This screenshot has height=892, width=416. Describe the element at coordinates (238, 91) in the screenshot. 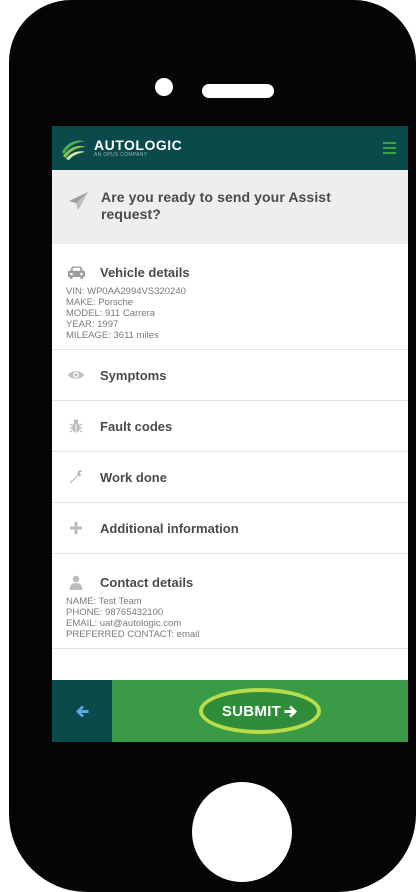

I see `earpiece-speaker` at that location.